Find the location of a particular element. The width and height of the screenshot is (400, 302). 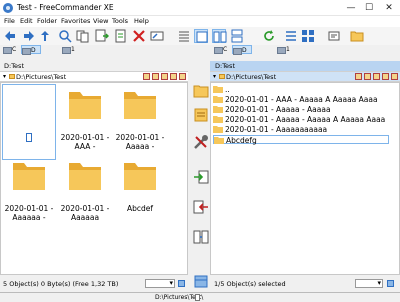

drive-c-left: C is located at coordinates (12, 49).